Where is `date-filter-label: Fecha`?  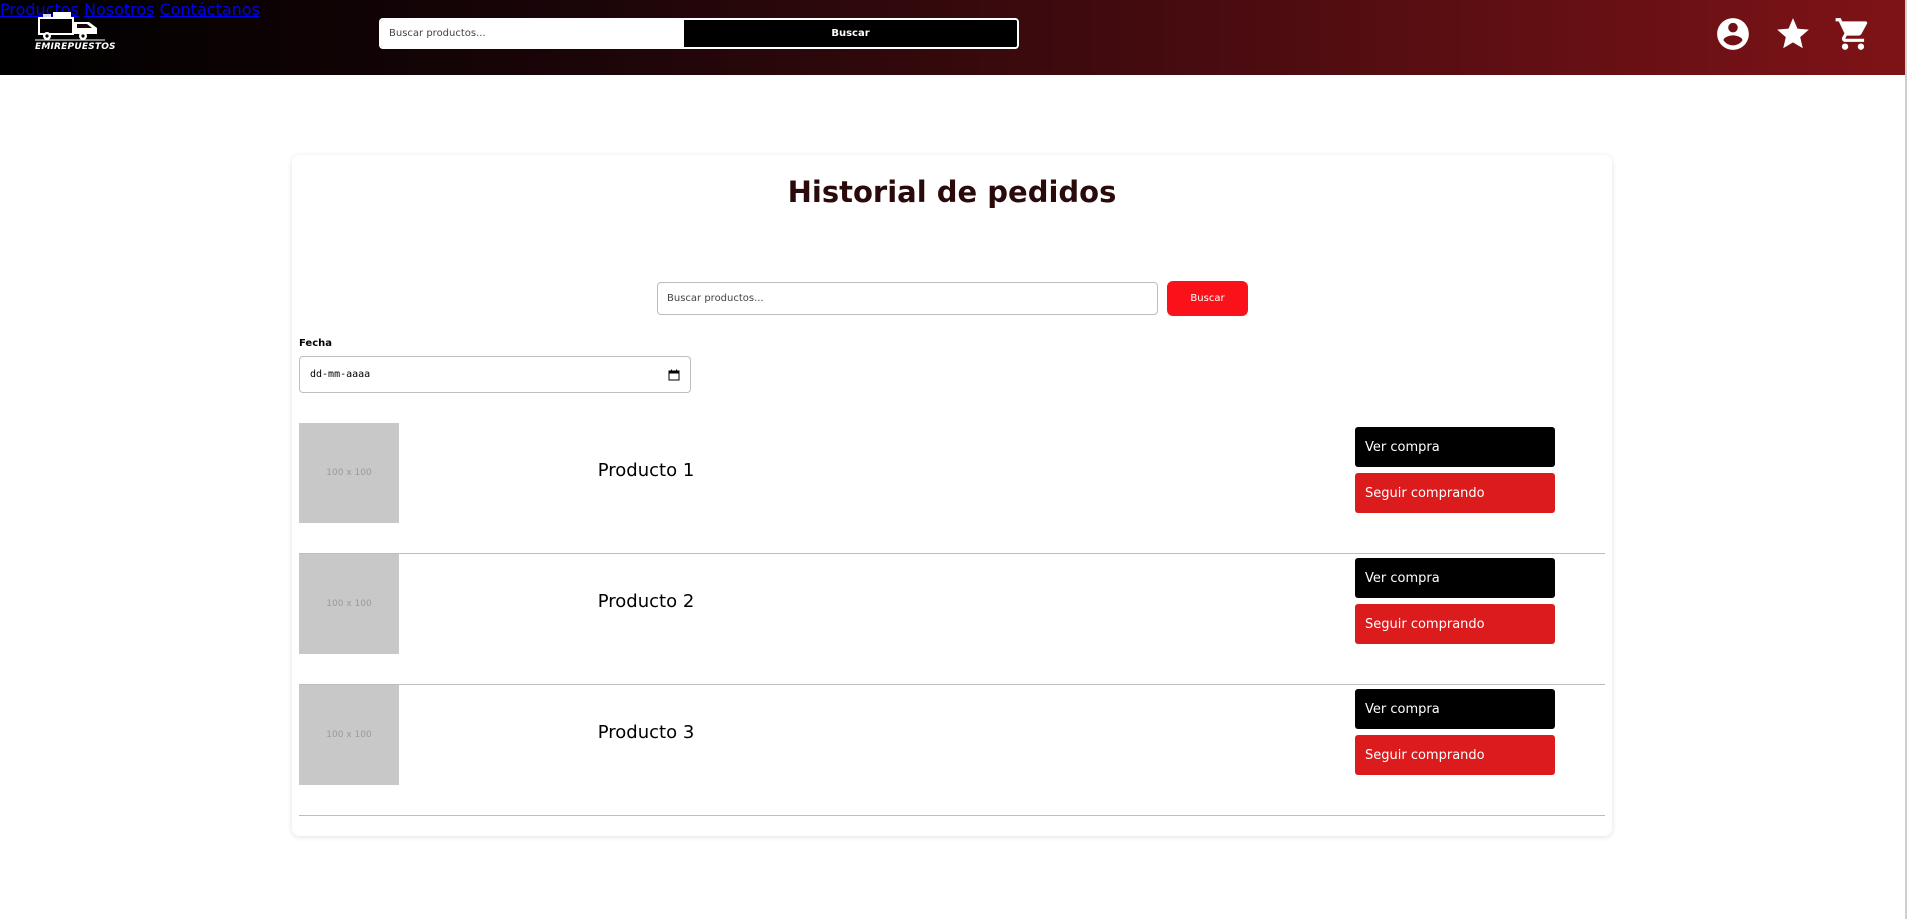 date-filter-label: Fecha is located at coordinates (316, 343).